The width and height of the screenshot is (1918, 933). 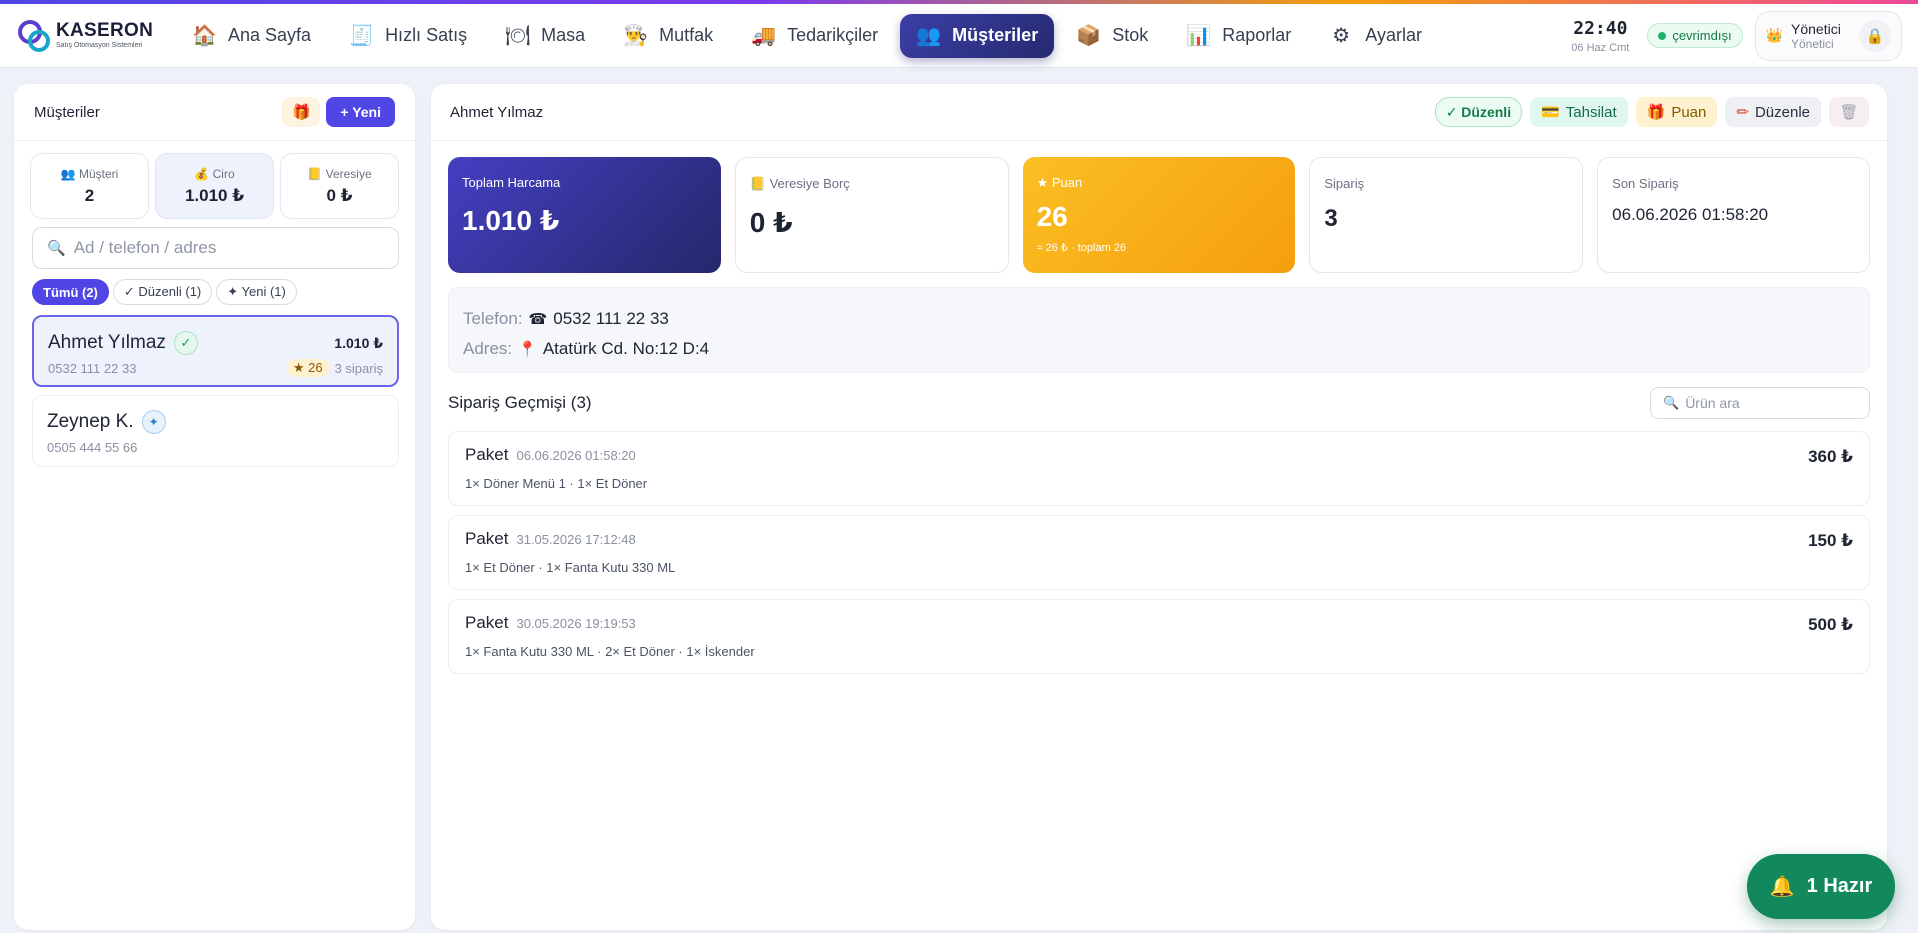 What do you see at coordinates (98, 173) in the screenshot?
I see `stat-label: Müşteri` at bounding box center [98, 173].